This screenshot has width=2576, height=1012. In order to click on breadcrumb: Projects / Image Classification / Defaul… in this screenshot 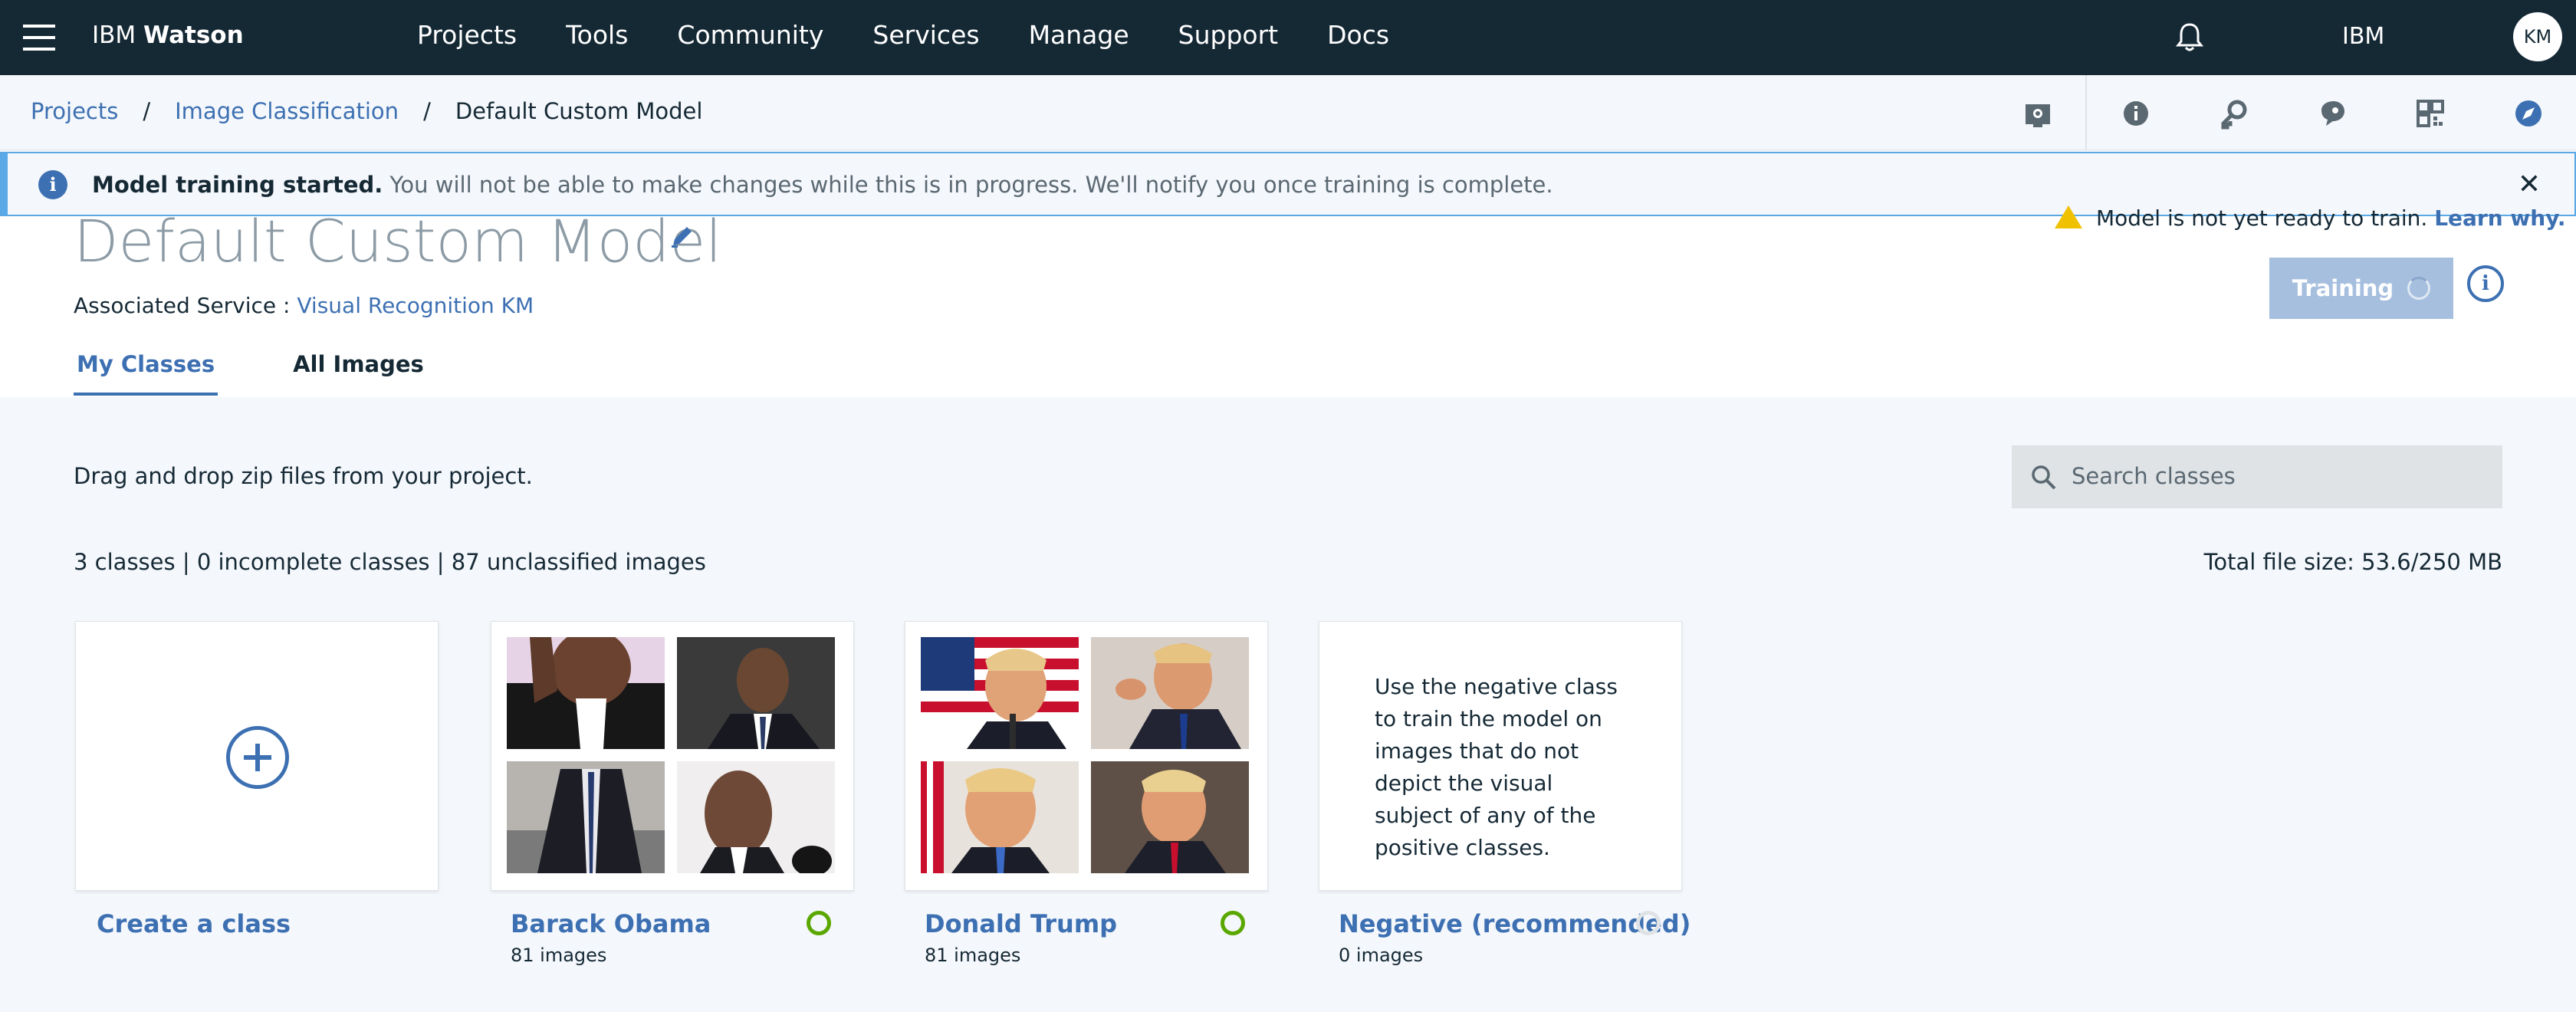, I will do `click(366, 111)`.